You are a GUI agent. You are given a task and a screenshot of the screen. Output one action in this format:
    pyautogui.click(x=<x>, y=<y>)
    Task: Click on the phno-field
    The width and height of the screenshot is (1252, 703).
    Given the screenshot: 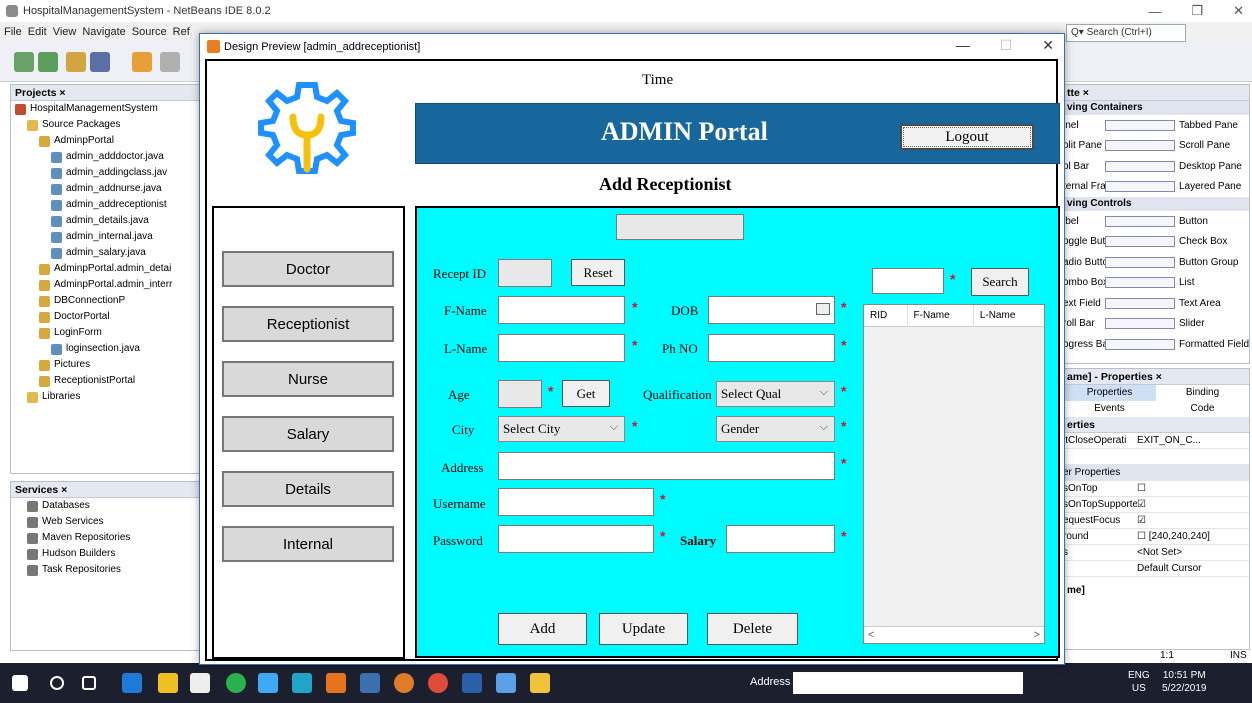 What is the action you would take?
    pyautogui.click(x=771, y=348)
    